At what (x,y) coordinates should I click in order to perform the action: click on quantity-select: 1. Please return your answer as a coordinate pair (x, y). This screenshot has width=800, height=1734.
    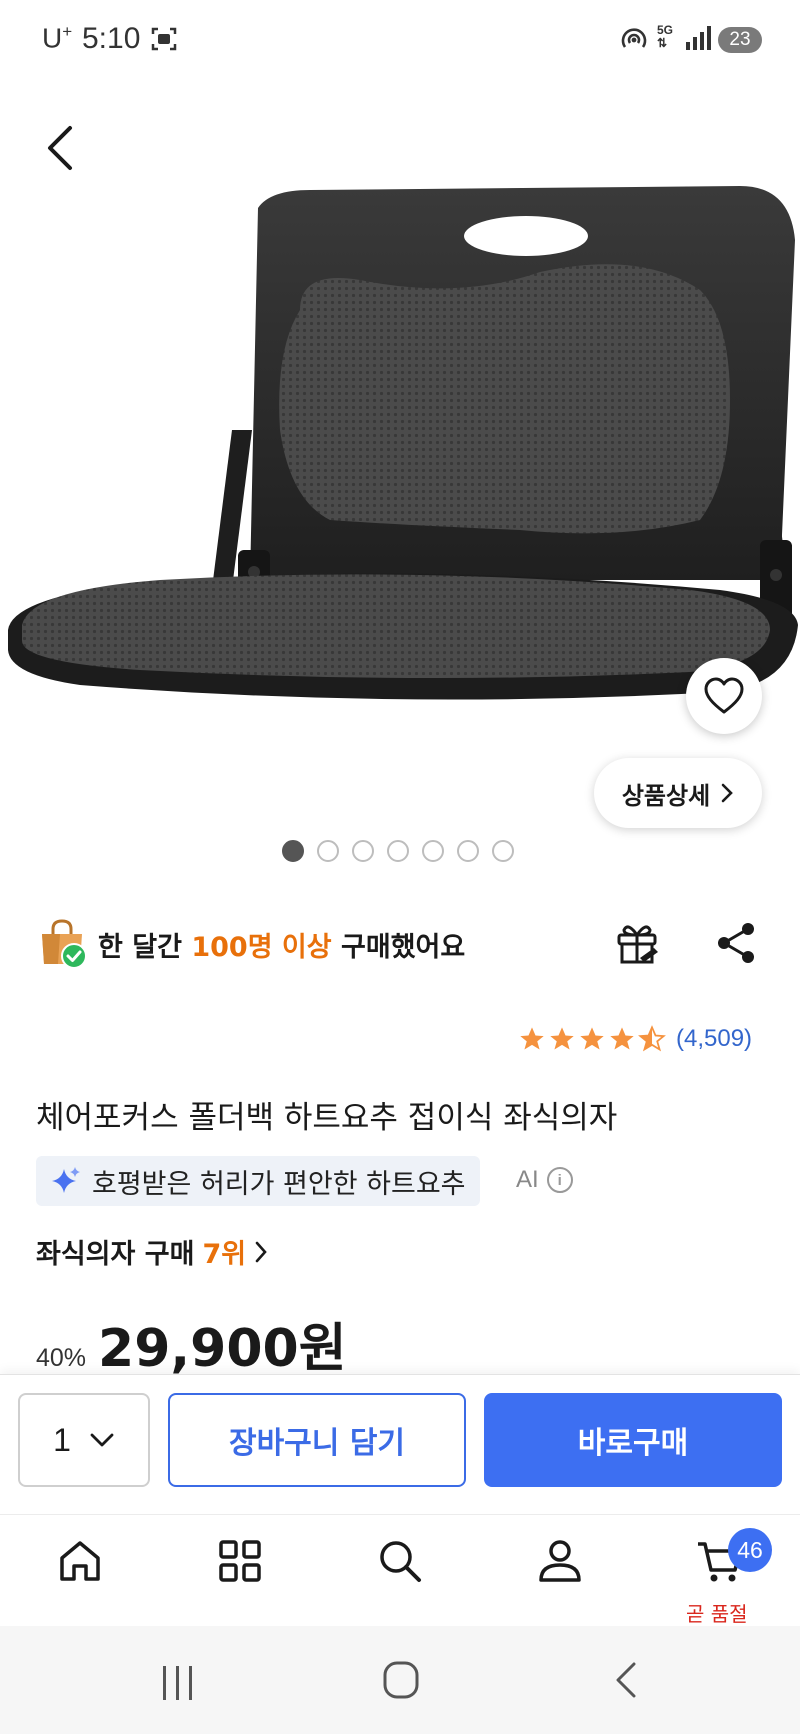
    Looking at the image, I should click on (84, 1440).